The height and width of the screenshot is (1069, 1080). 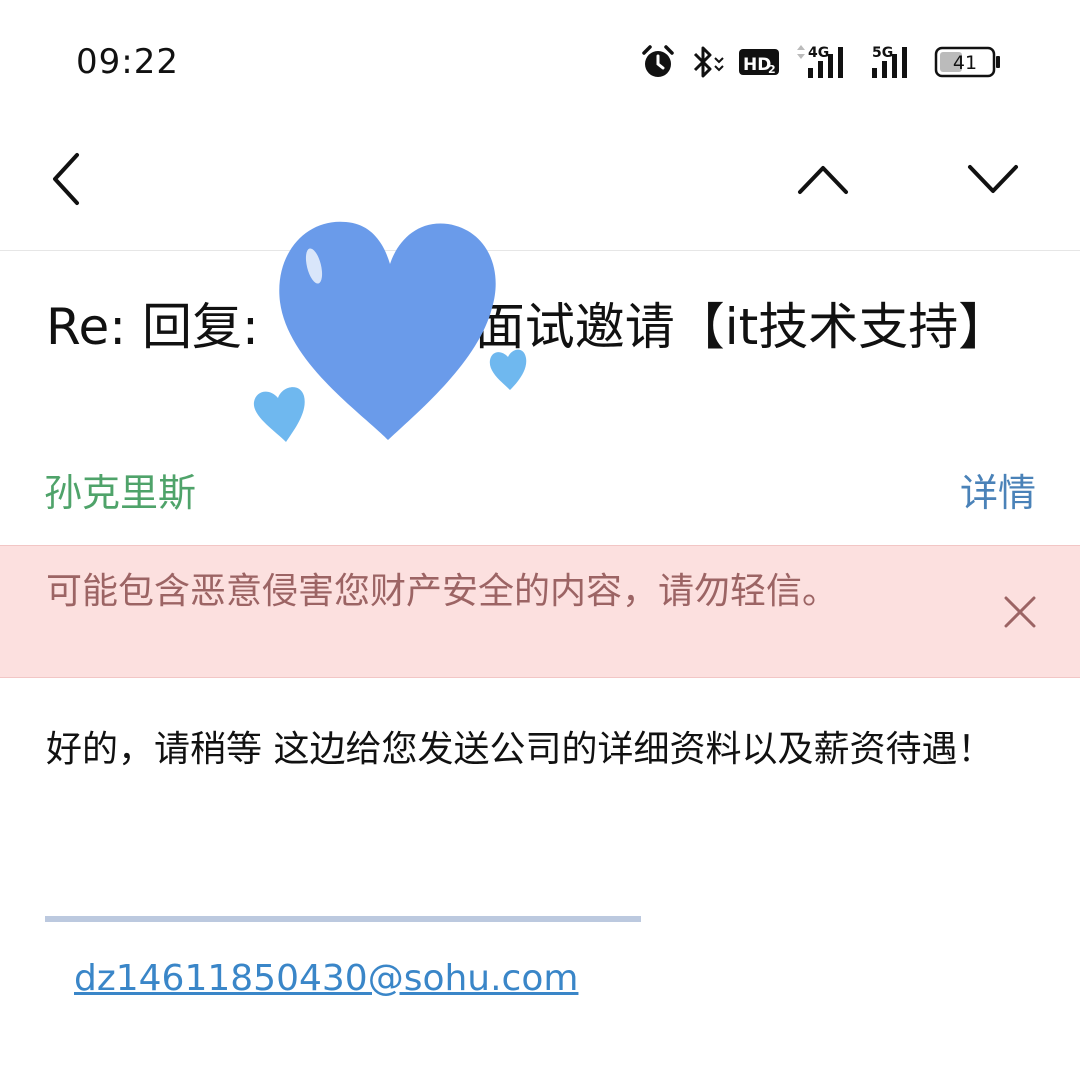 What do you see at coordinates (120, 489) in the screenshot?
I see `sender-name: 孙克里斯` at bounding box center [120, 489].